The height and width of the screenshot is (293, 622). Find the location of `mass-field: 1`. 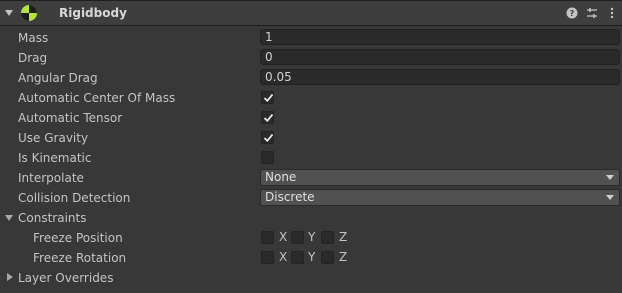

mass-field: 1 is located at coordinates (440, 37).